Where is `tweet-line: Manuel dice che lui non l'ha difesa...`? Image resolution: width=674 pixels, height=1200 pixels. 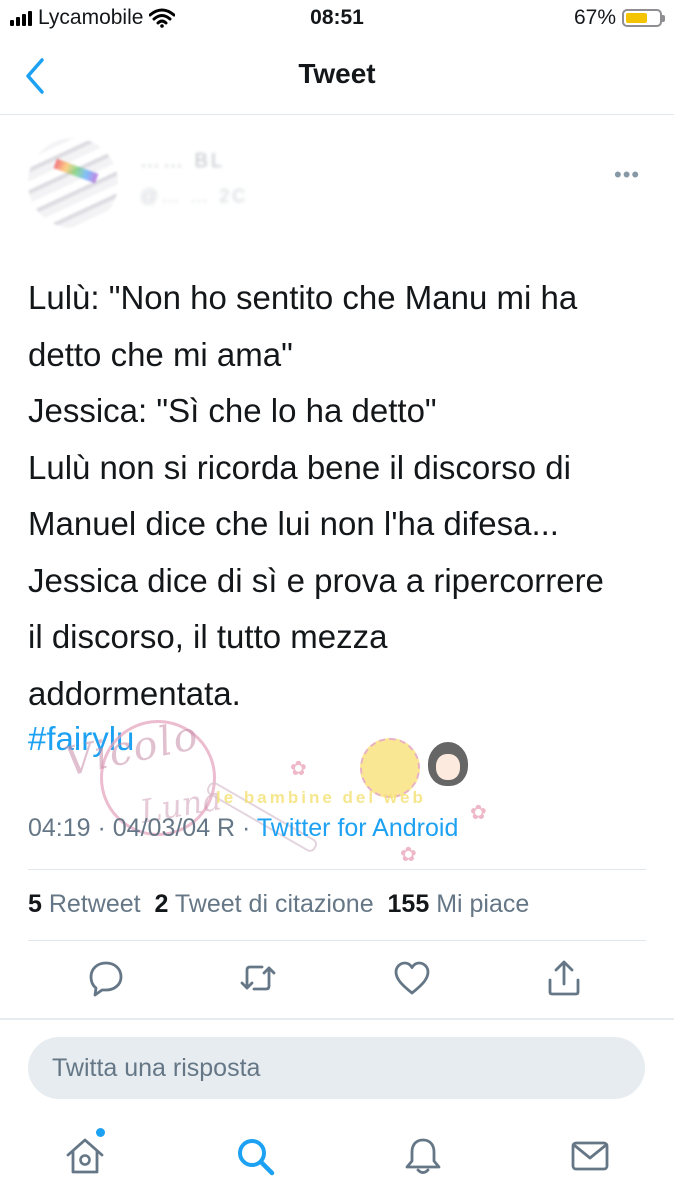 tweet-line: Manuel dice che lui non l'ha difesa... is located at coordinates (293, 523).